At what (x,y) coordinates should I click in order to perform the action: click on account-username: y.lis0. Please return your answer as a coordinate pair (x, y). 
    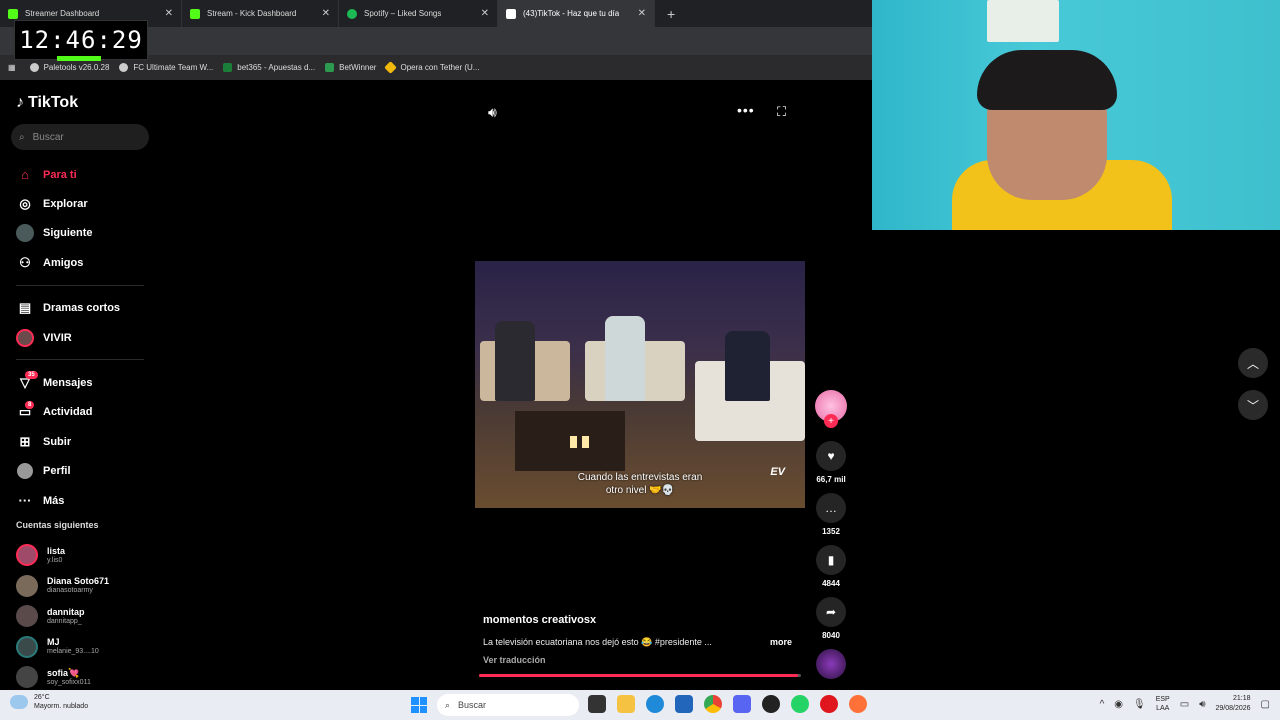
    Looking at the image, I should click on (55, 560).